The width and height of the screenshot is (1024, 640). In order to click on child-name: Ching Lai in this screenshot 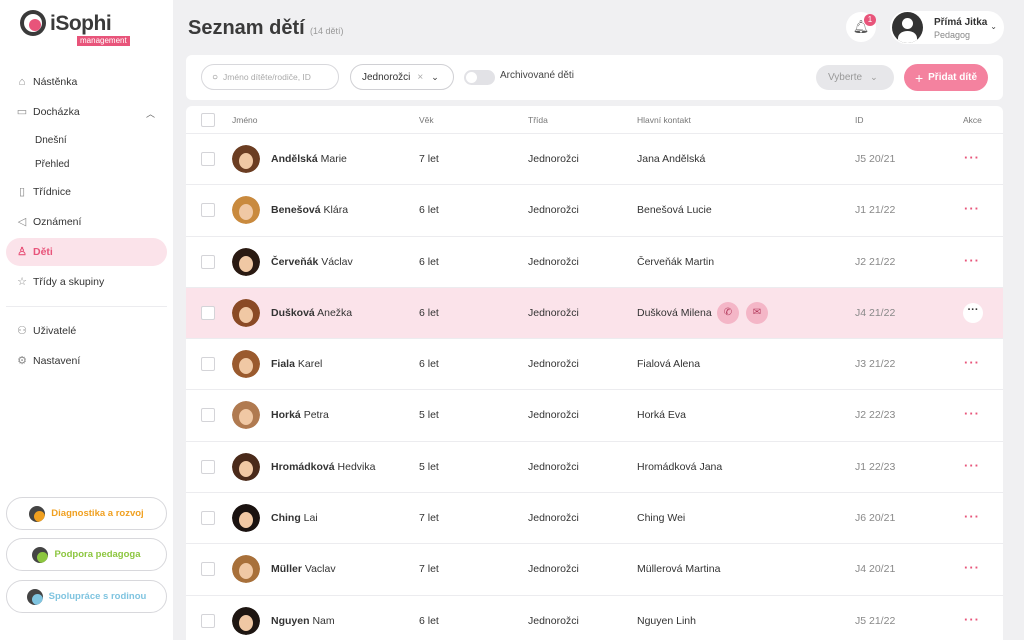, I will do `click(294, 518)`.